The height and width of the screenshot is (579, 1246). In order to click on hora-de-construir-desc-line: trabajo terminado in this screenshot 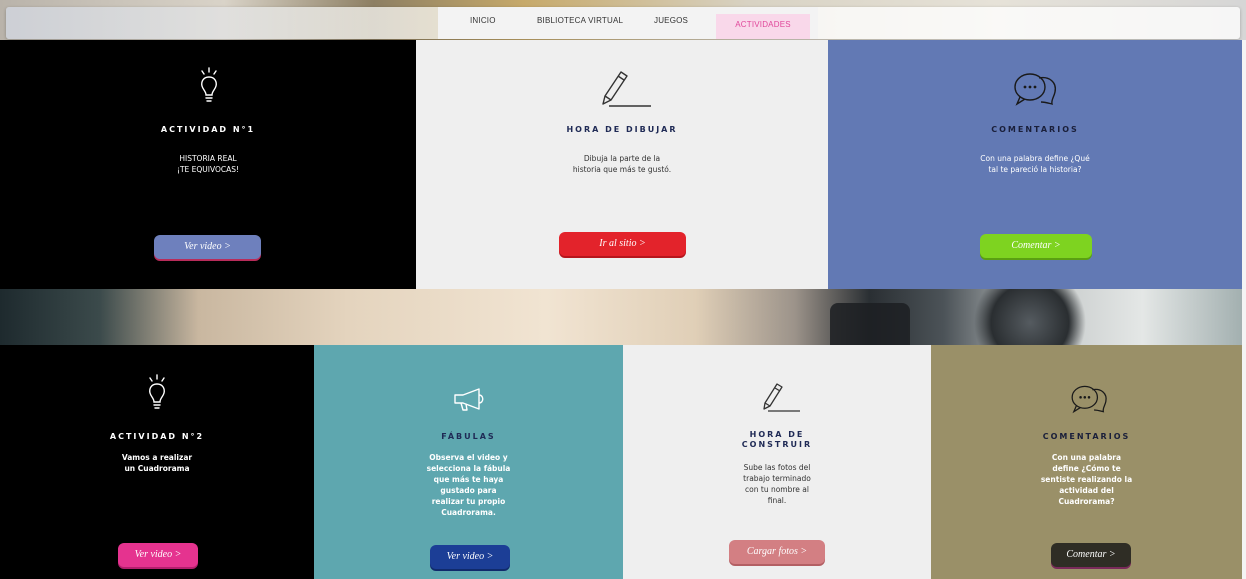, I will do `click(777, 478)`.